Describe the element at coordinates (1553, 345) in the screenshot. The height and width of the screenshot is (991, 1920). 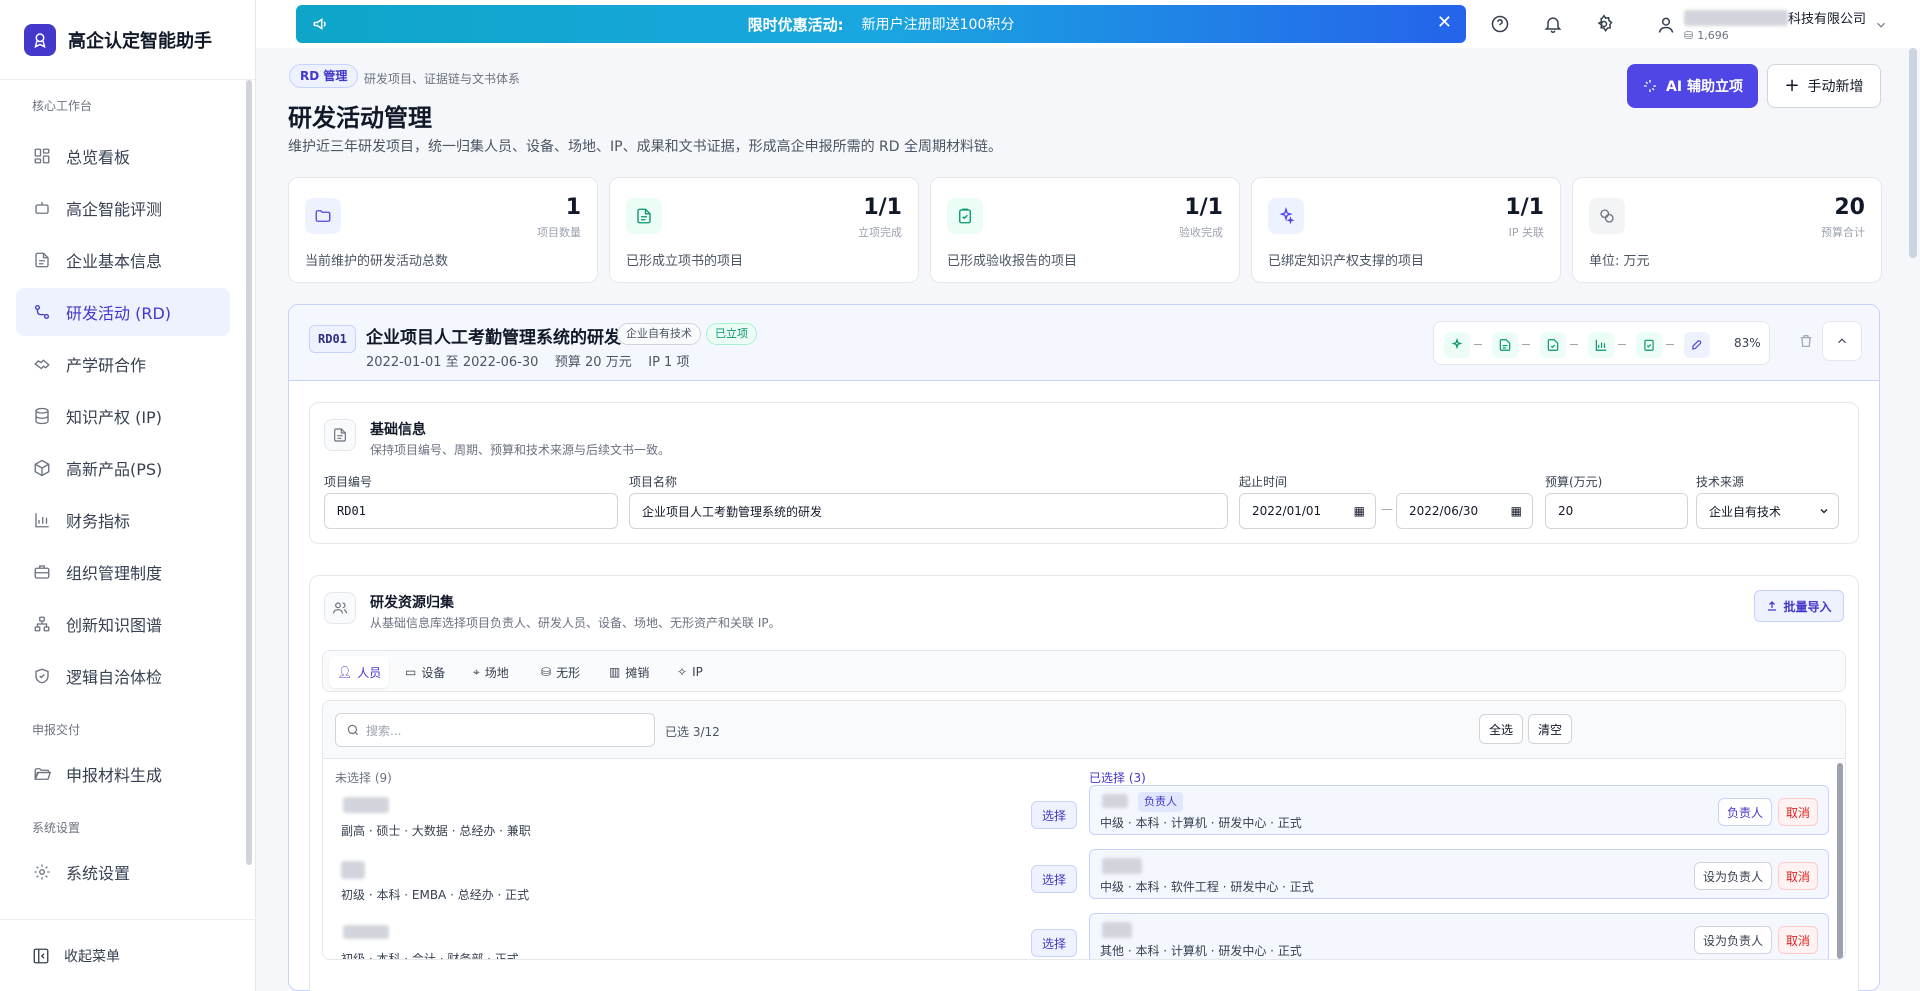
I see `step-file-check-icon` at that location.